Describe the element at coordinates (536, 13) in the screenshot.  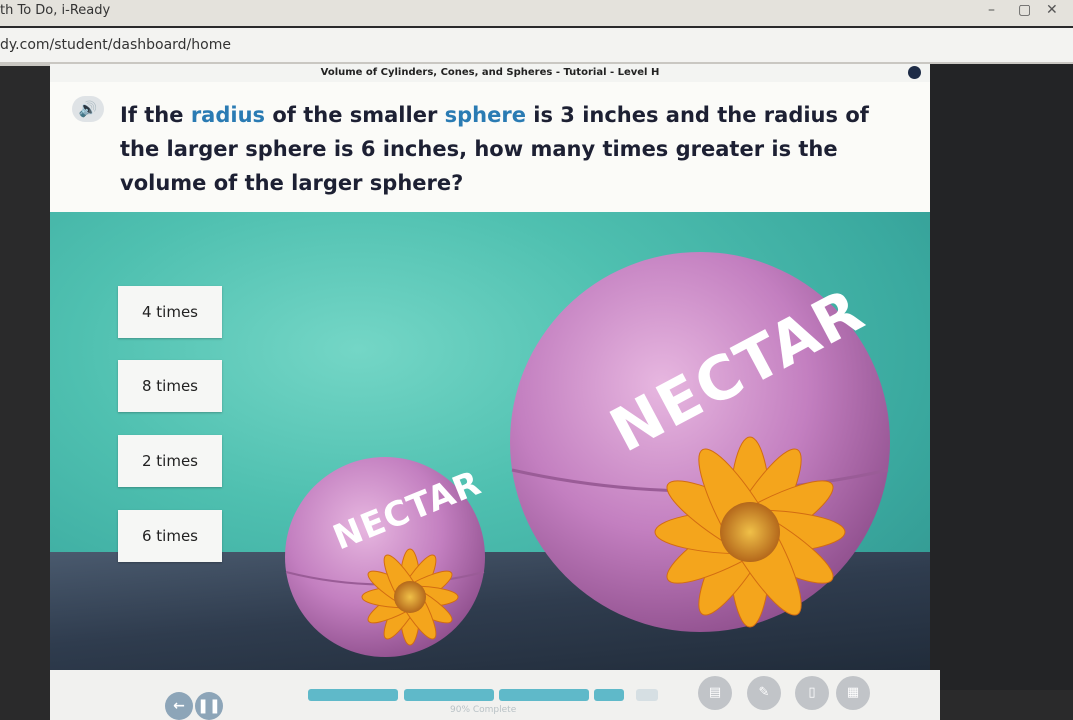
I see `window-title-bar: th To Do, i-Ready – ▢ ✕` at that location.